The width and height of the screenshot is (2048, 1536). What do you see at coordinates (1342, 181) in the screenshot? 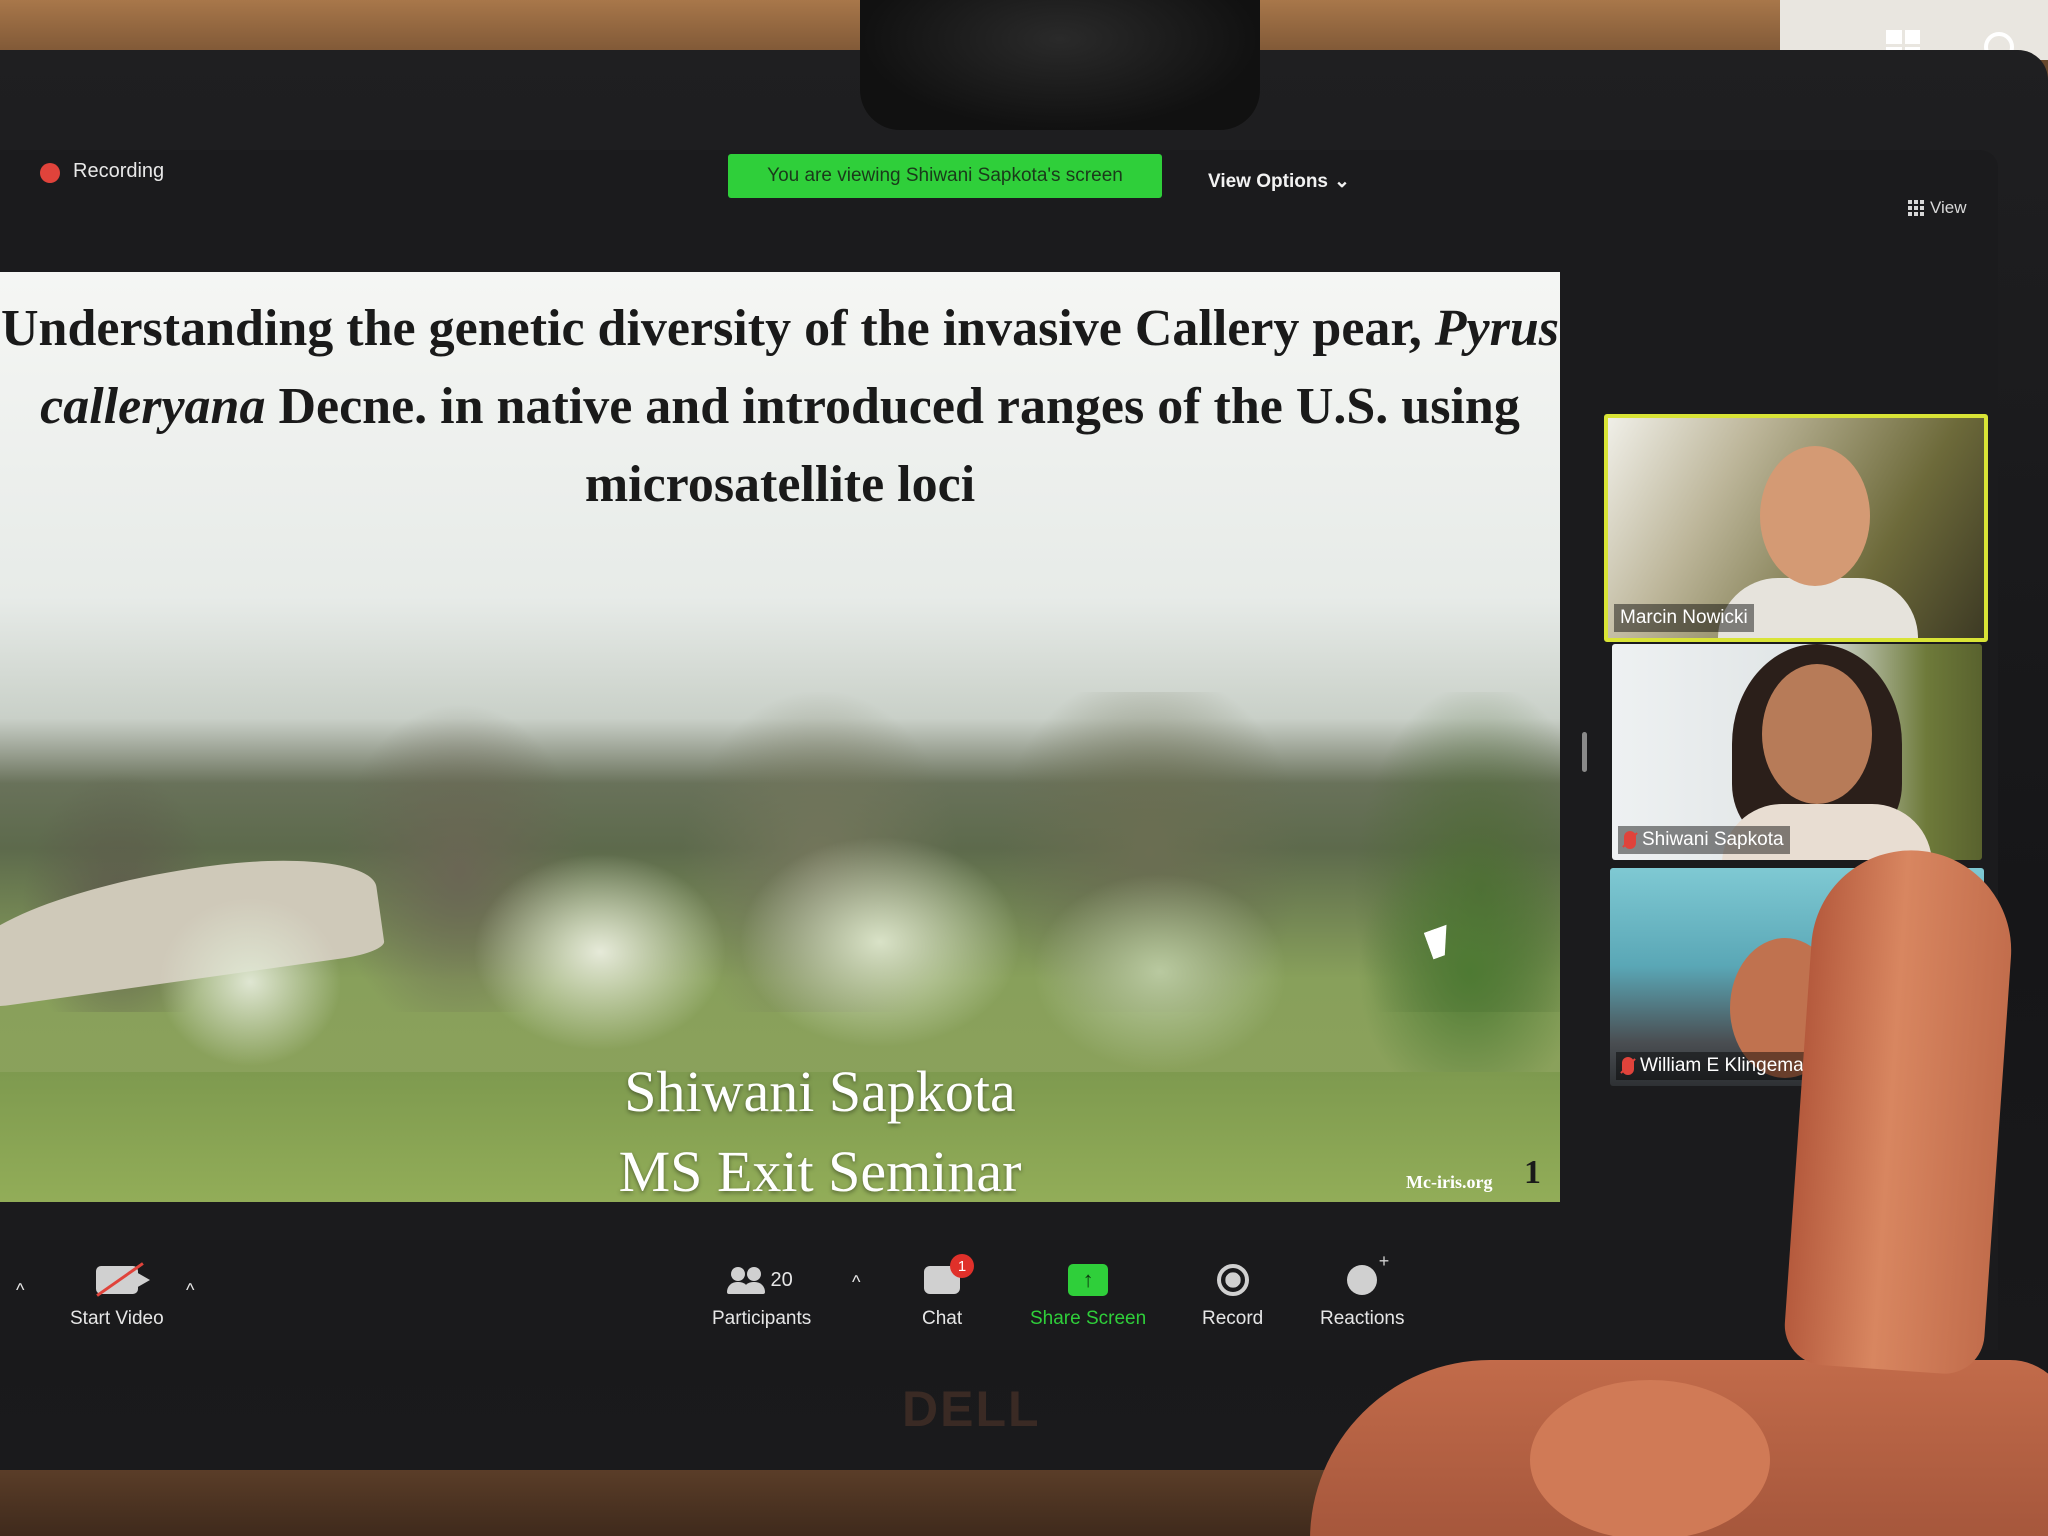
I see `chevron-down-icon: ⌄` at bounding box center [1342, 181].